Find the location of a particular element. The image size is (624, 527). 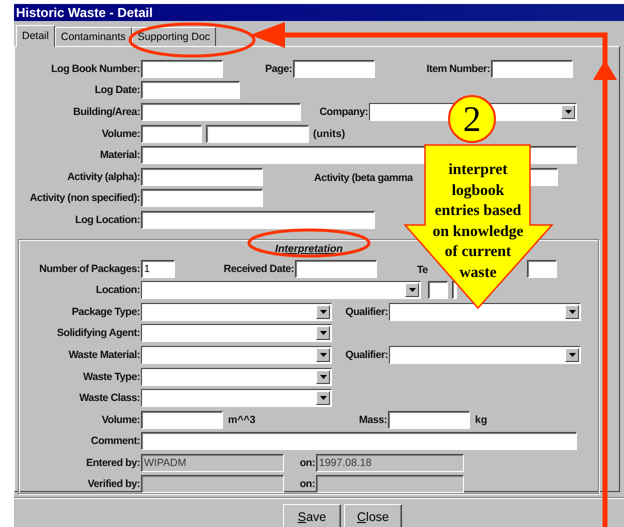

field-label: Activity (alpha): is located at coordinates (103, 176).